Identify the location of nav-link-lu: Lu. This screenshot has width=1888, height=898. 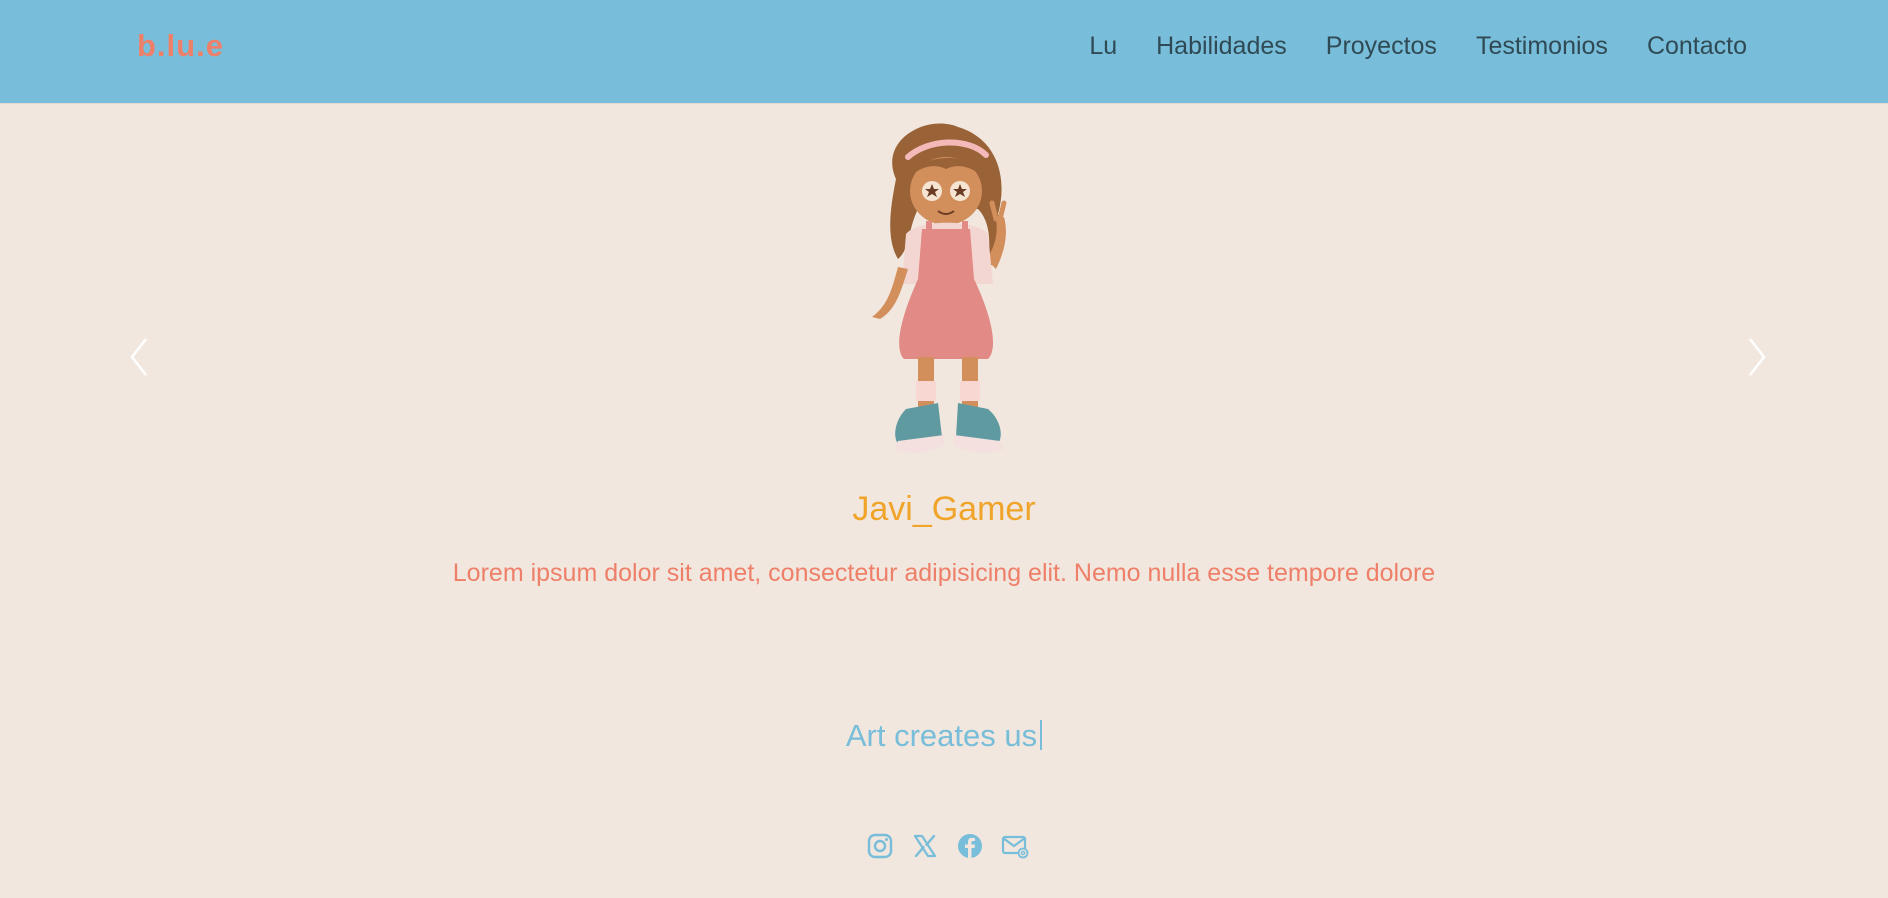
(1103, 46).